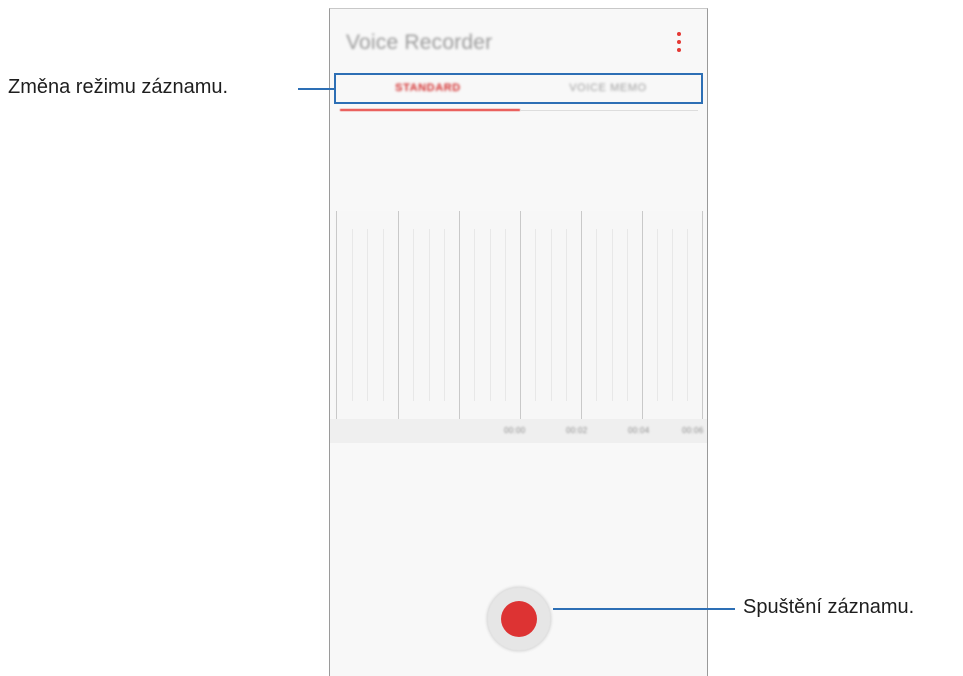  Describe the element at coordinates (430, 110) in the screenshot. I see `selected-tab-indicator` at that location.